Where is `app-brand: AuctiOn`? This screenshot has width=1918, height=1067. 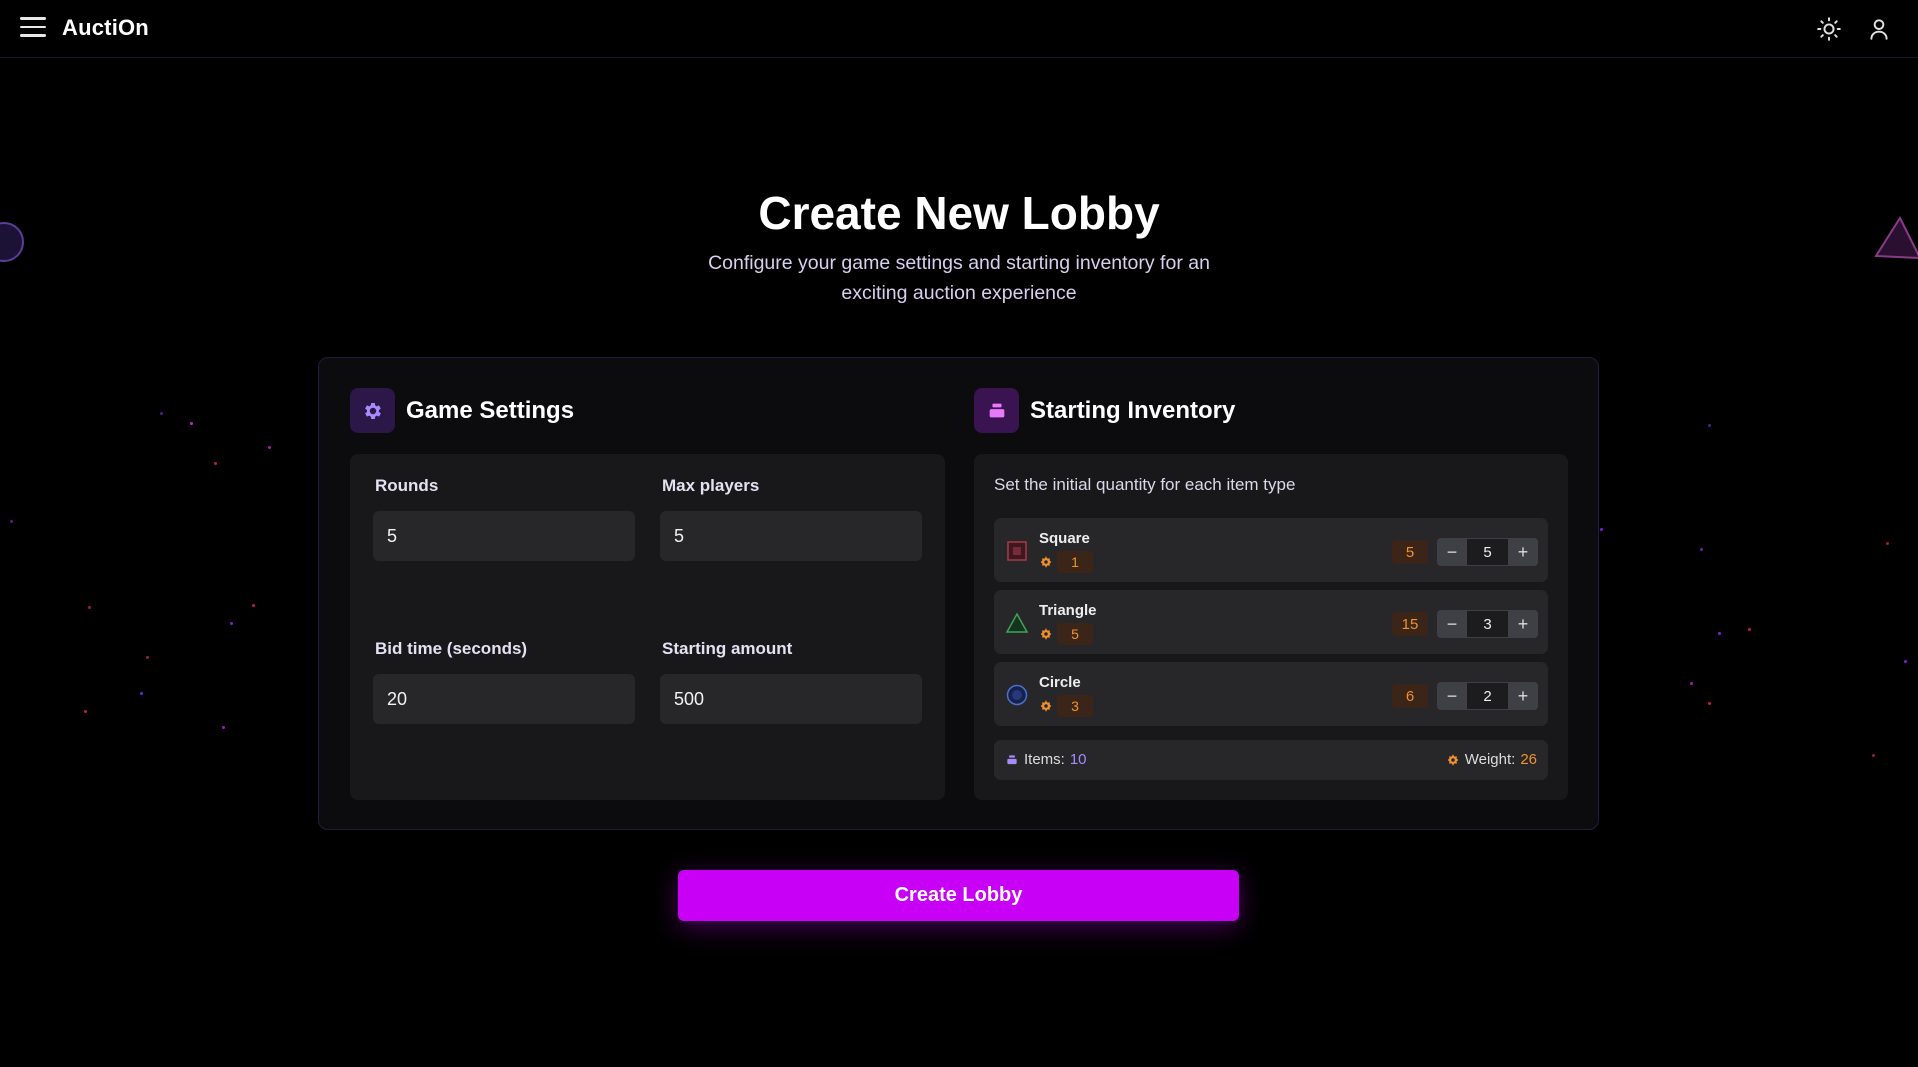 app-brand: AuctiOn is located at coordinates (105, 28).